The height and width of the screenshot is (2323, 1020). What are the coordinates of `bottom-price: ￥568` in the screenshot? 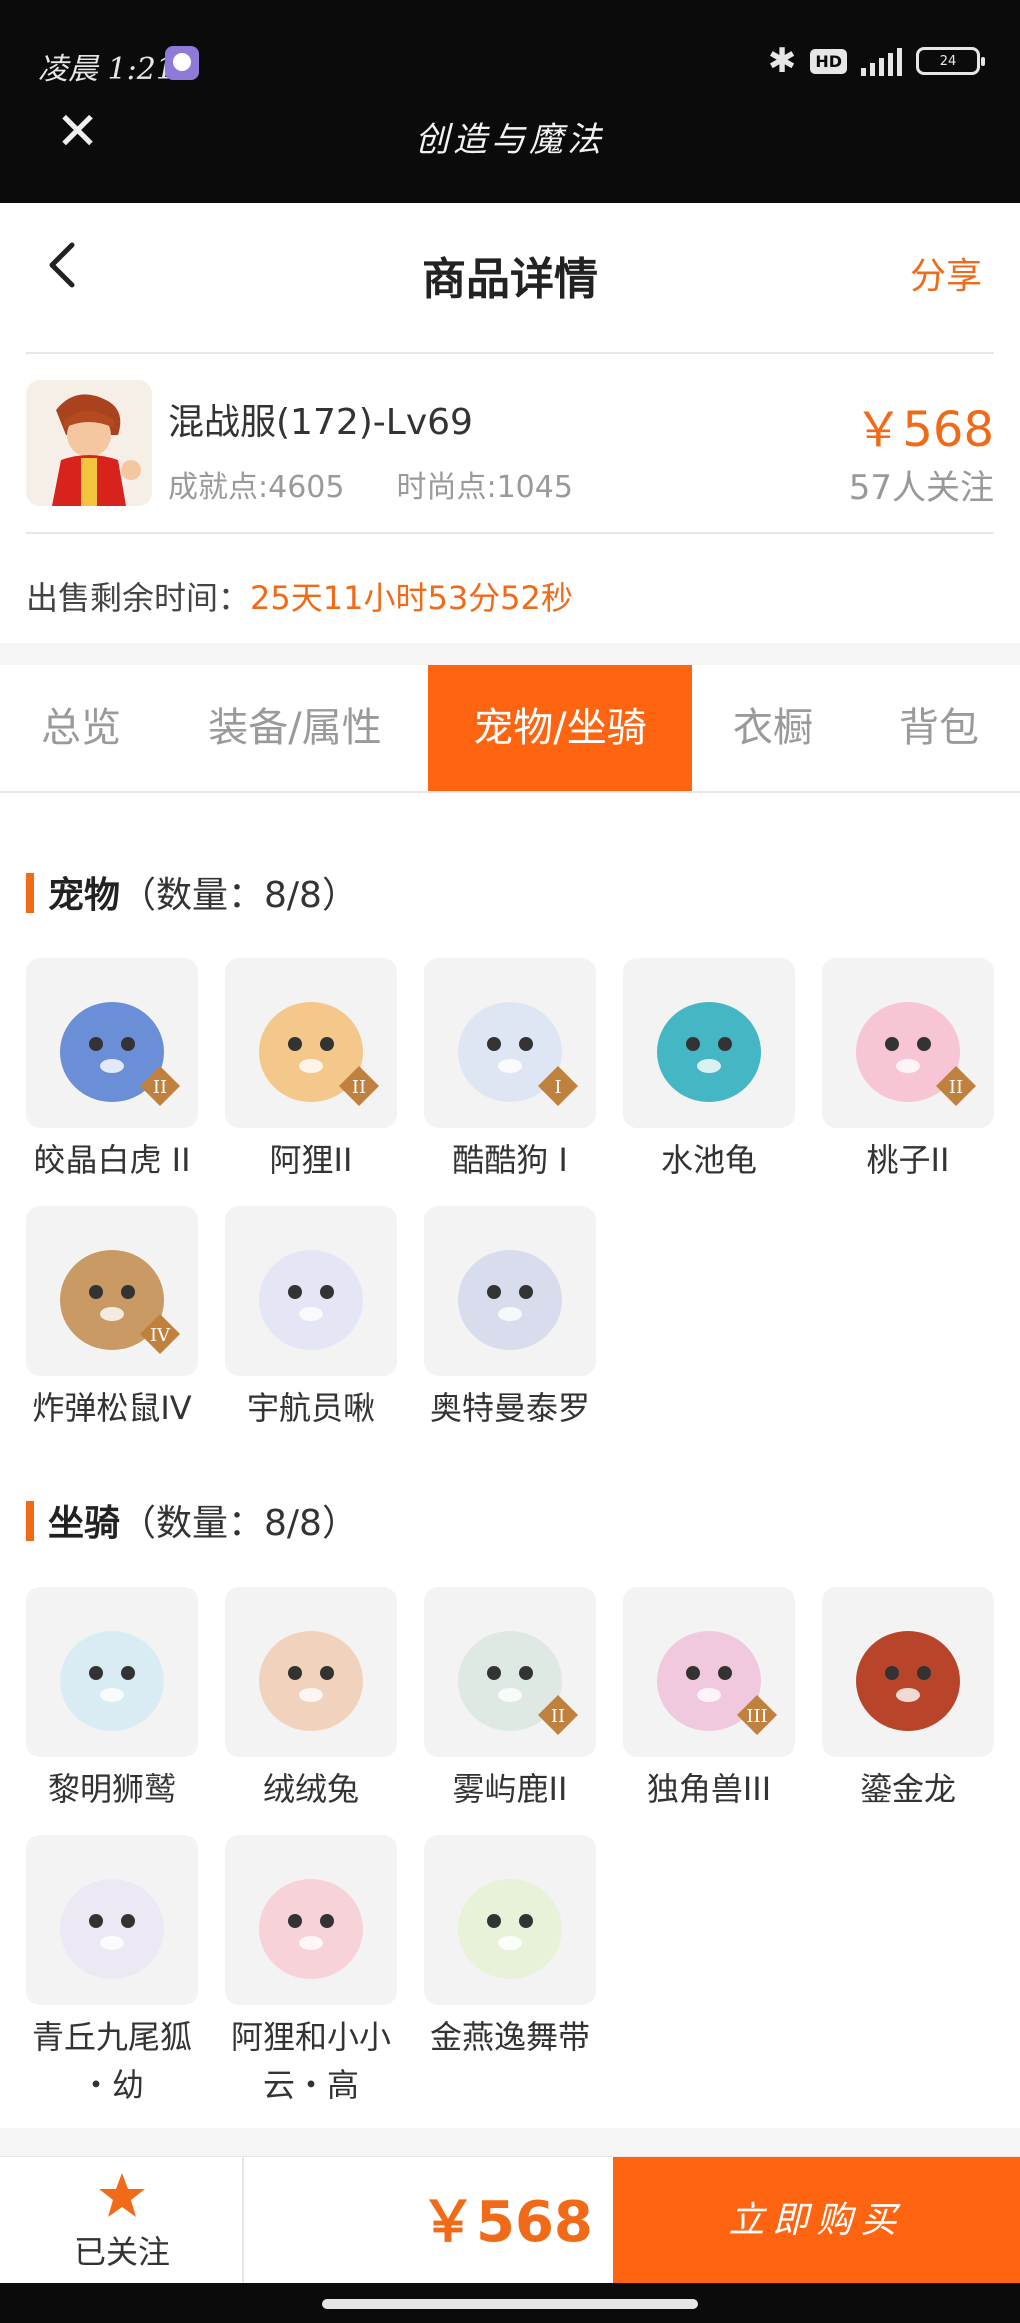 It's located at (506, 2222).